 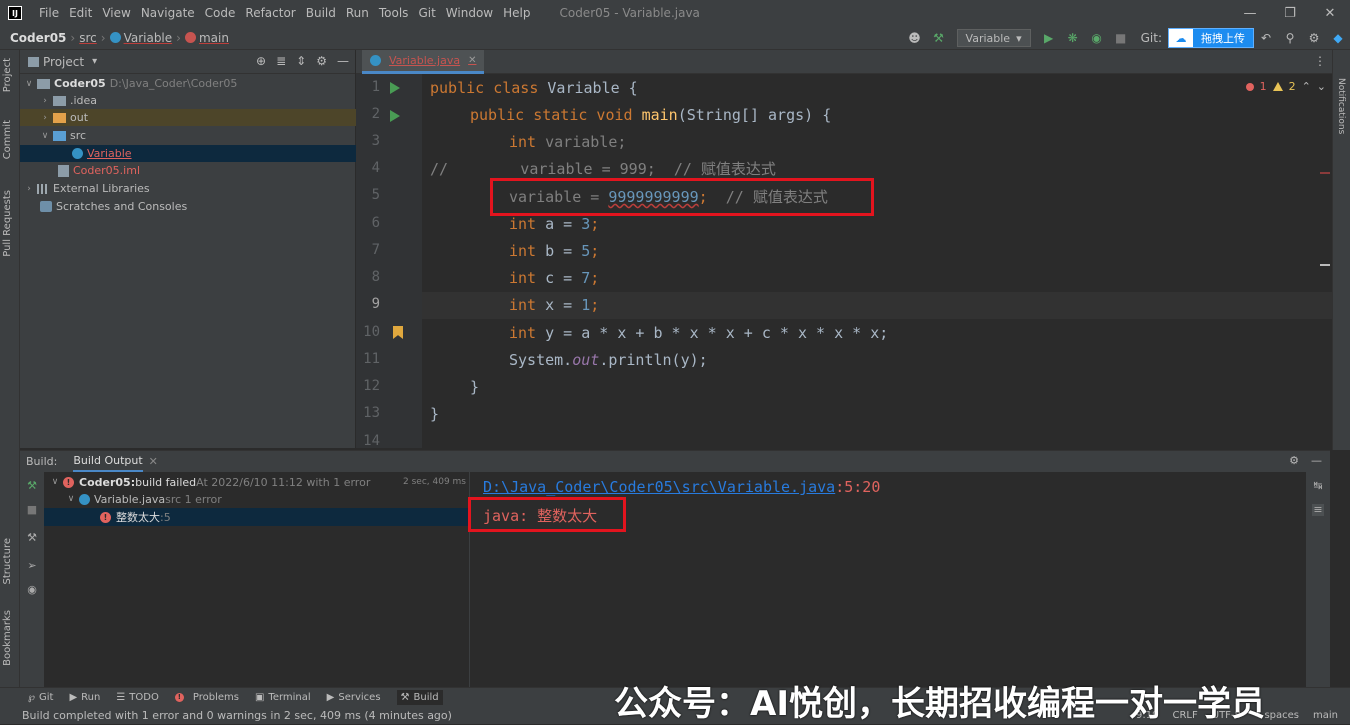 What do you see at coordinates (394, 13) in the screenshot?
I see `menu-tools: Tools` at bounding box center [394, 13].